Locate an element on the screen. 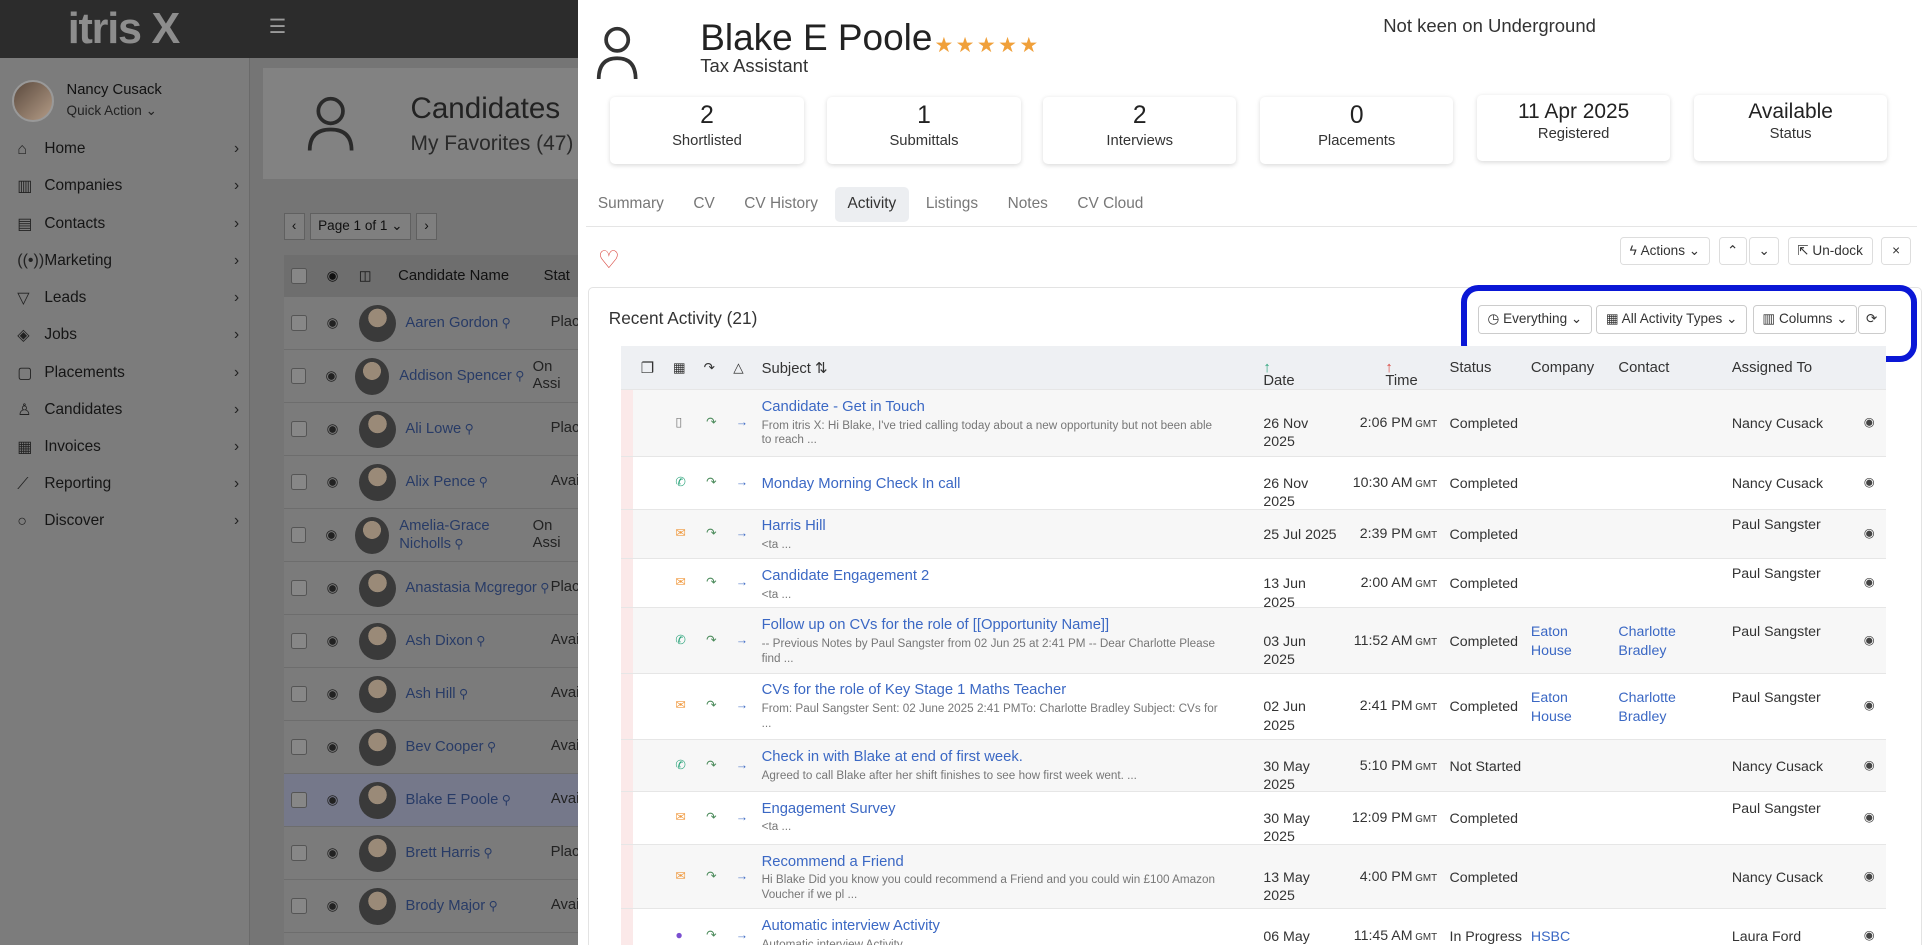 The height and width of the screenshot is (945, 1923). candidate-name-link: Anastasia Mcgregor ⚲ is located at coordinates (477, 588).